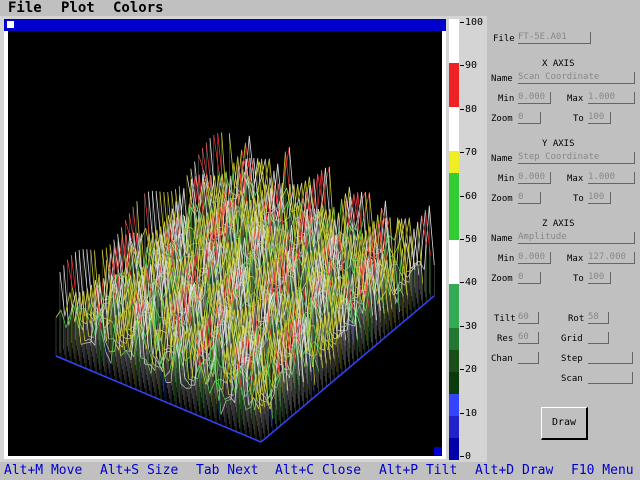 The height and width of the screenshot is (480, 640). I want to click on step-label: Step, so click(572, 359).